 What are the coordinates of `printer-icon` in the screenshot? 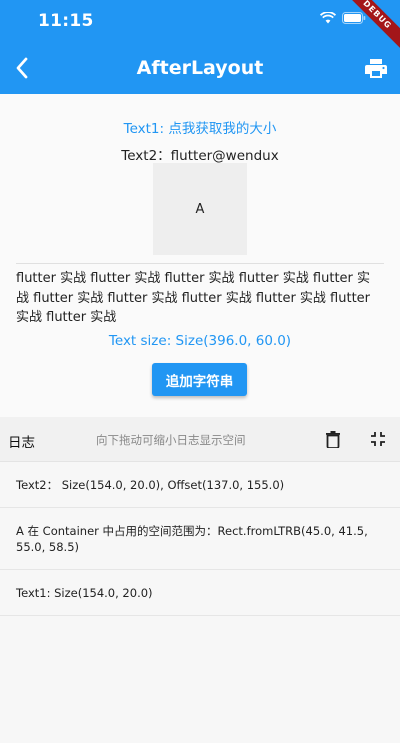 It's located at (376, 68).